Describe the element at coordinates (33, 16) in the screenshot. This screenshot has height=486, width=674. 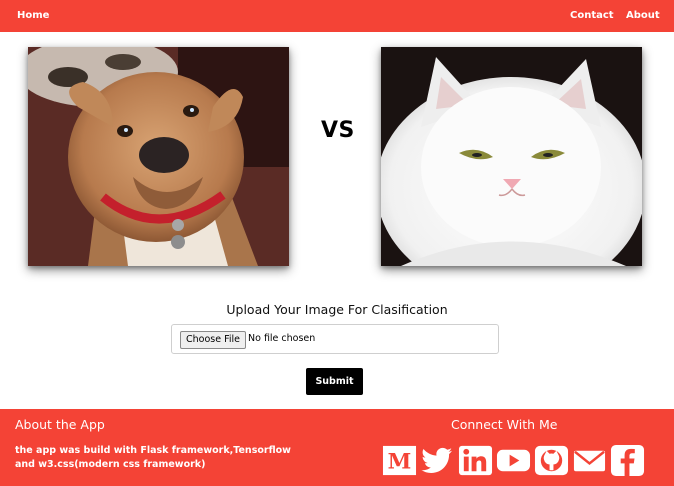
I see `nav-home-link: Home` at that location.